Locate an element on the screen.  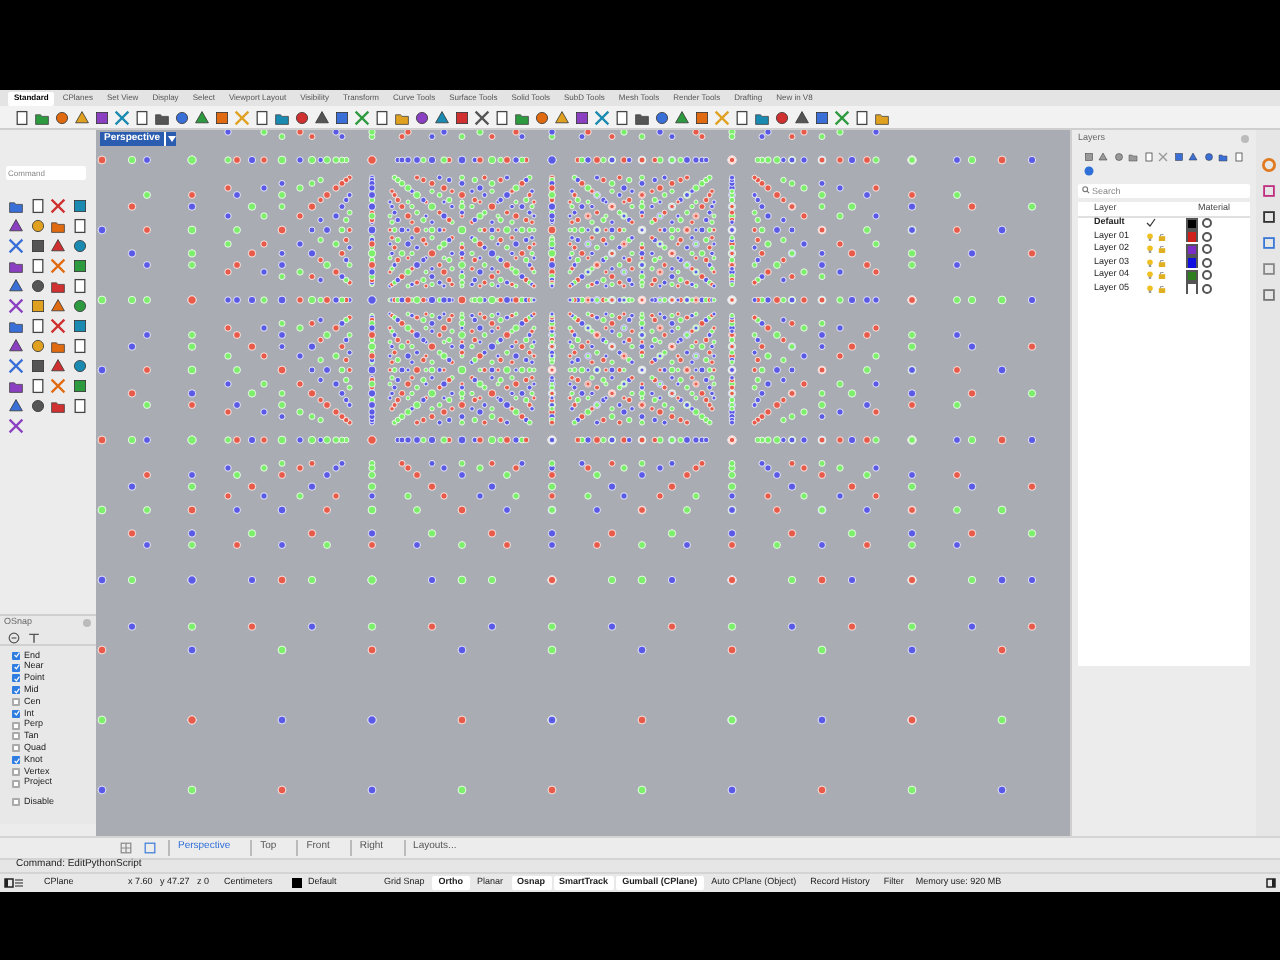
grid-layout-icon is located at coordinates (126, 848).